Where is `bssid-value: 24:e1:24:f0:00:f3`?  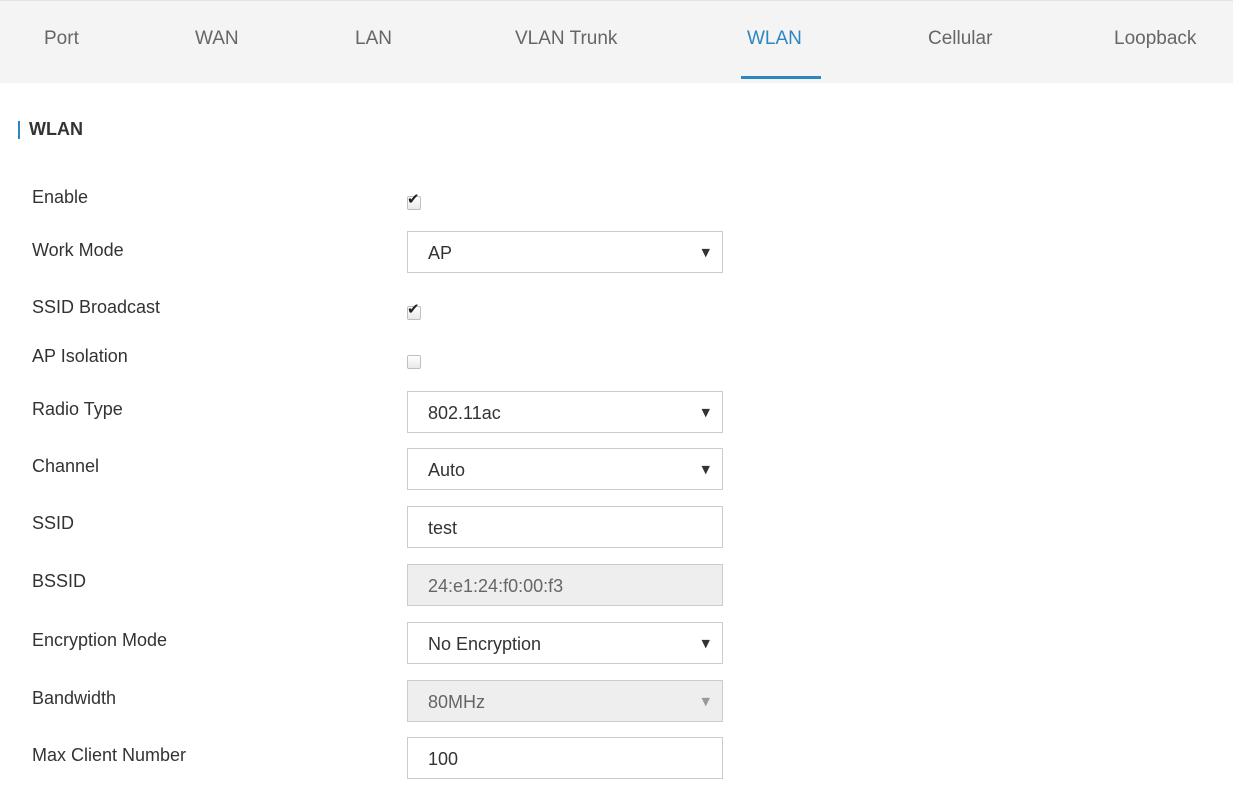
bssid-value: 24:e1:24:f0:00:f3 is located at coordinates (496, 586).